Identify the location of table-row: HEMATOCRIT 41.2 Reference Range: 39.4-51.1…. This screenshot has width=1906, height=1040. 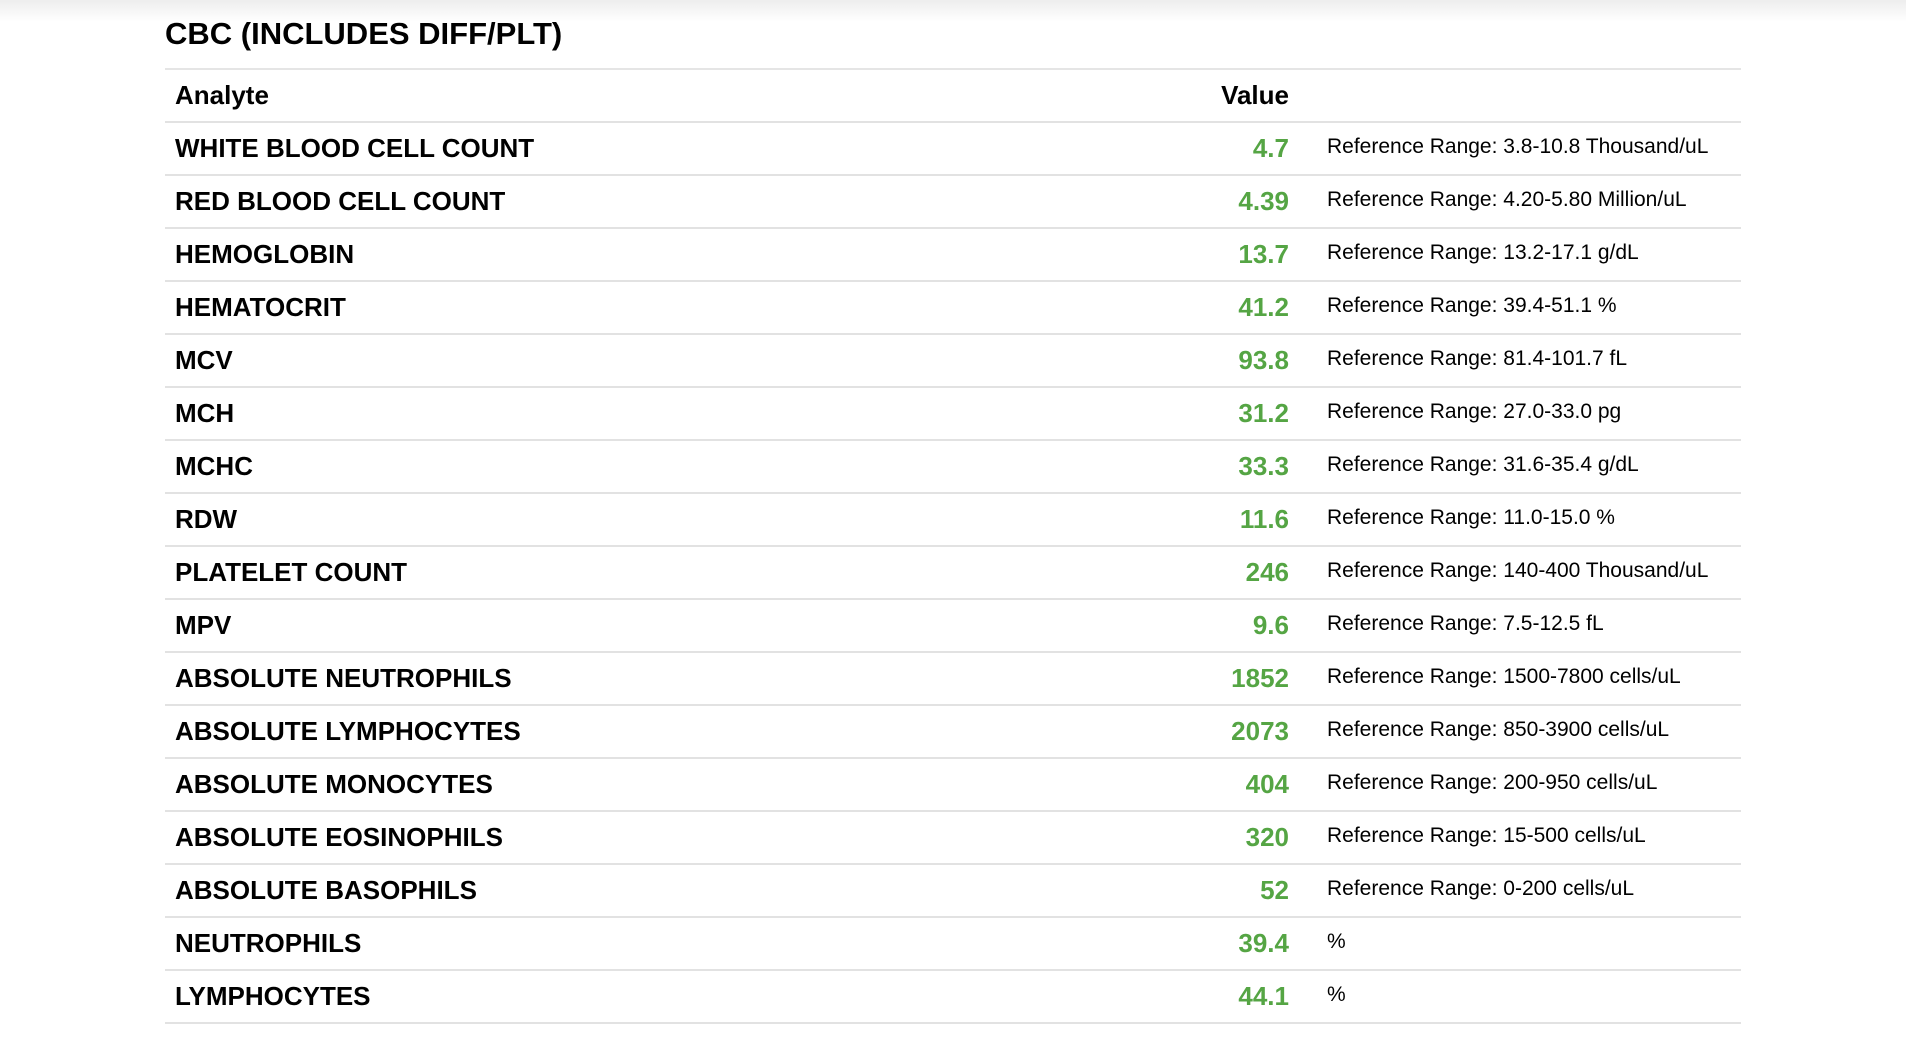
(953, 308).